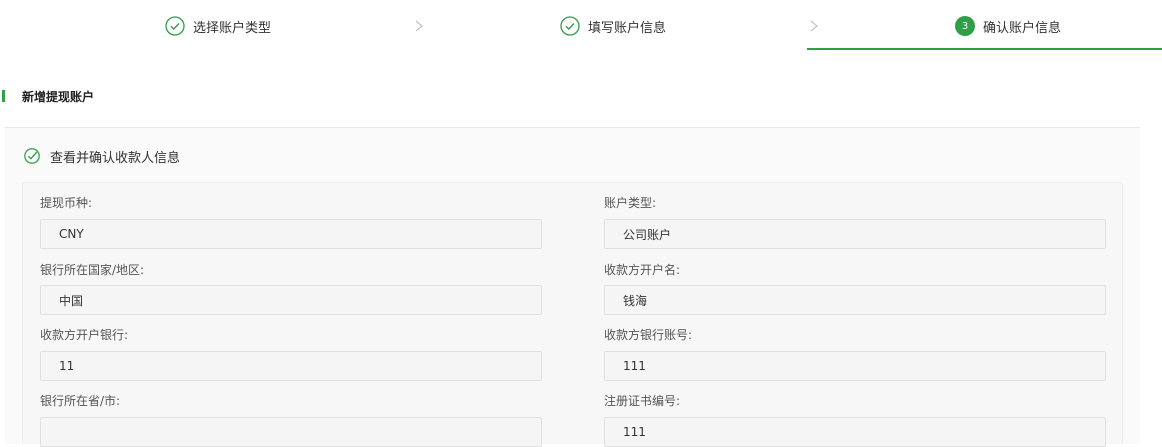  What do you see at coordinates (232, 28) in the screenshot?
I see `step-label: 选择账户类型` at bounding box center [232, 28].